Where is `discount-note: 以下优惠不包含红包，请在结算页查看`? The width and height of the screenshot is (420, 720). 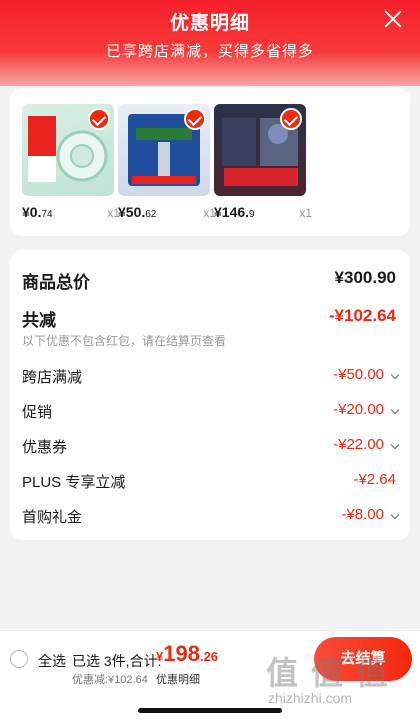
discount-note: 以下优惠不包含红包，请在结算页查看 is located at coordinates (124, 341).